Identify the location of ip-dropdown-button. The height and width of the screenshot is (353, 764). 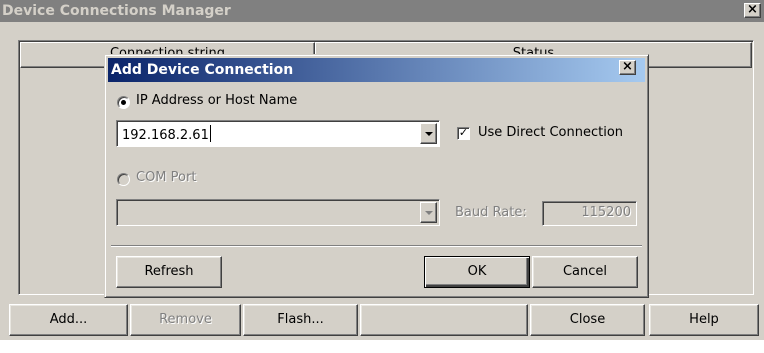
(428, 133).